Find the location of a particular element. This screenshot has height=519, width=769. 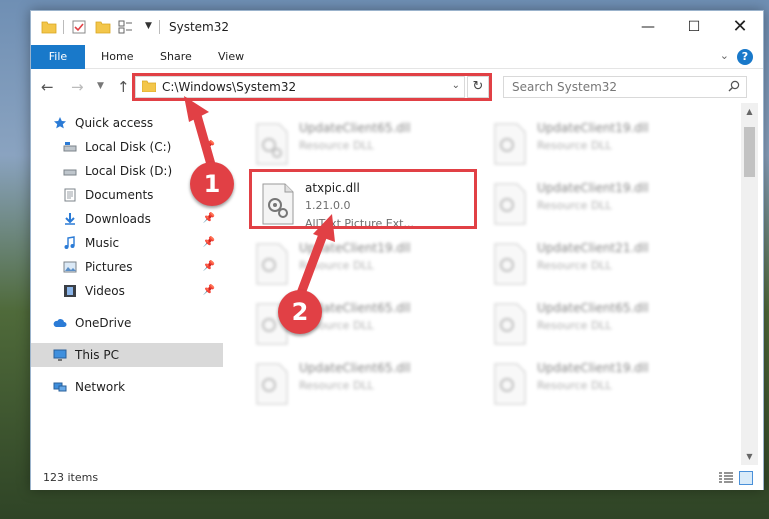

customize-icon is located at coordinates (125, 27).